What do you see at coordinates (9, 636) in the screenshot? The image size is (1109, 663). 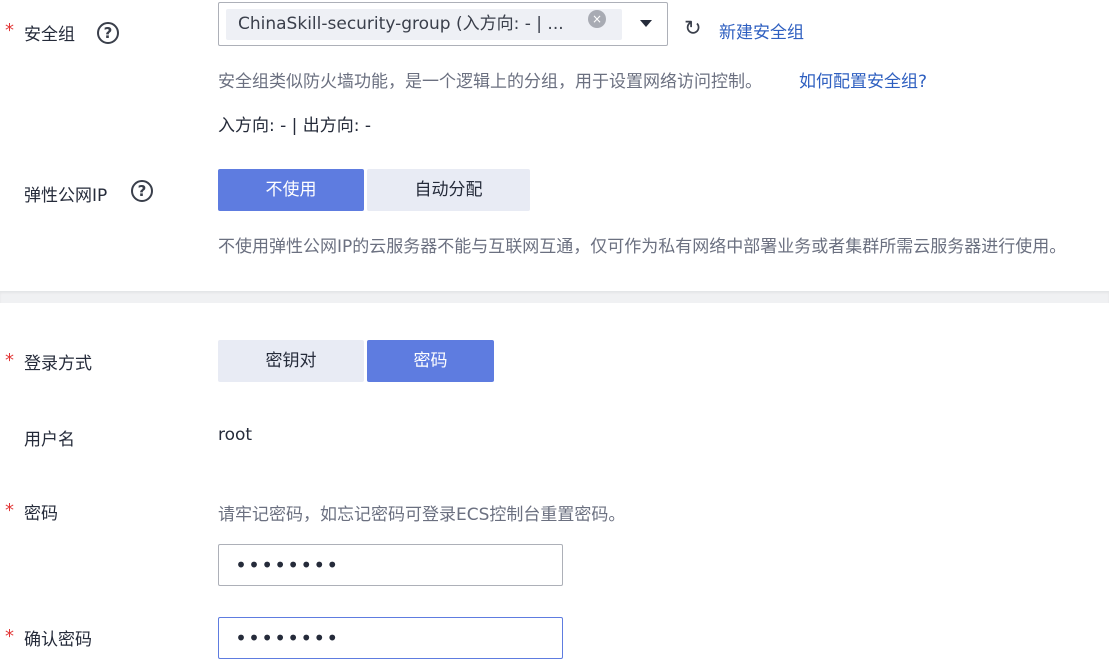 I see `confirm-password-required-mark: *` at bounding box center [9, 636].